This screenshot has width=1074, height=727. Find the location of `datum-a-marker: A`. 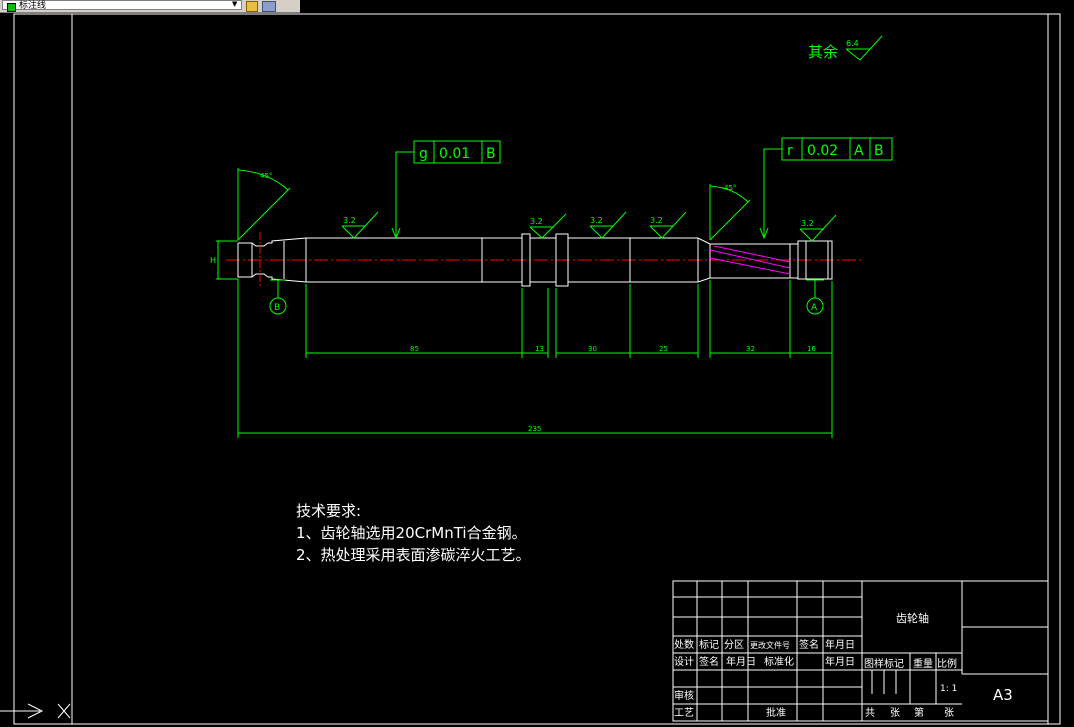

datum-a-marker: A is located at coordinates (815, 297).